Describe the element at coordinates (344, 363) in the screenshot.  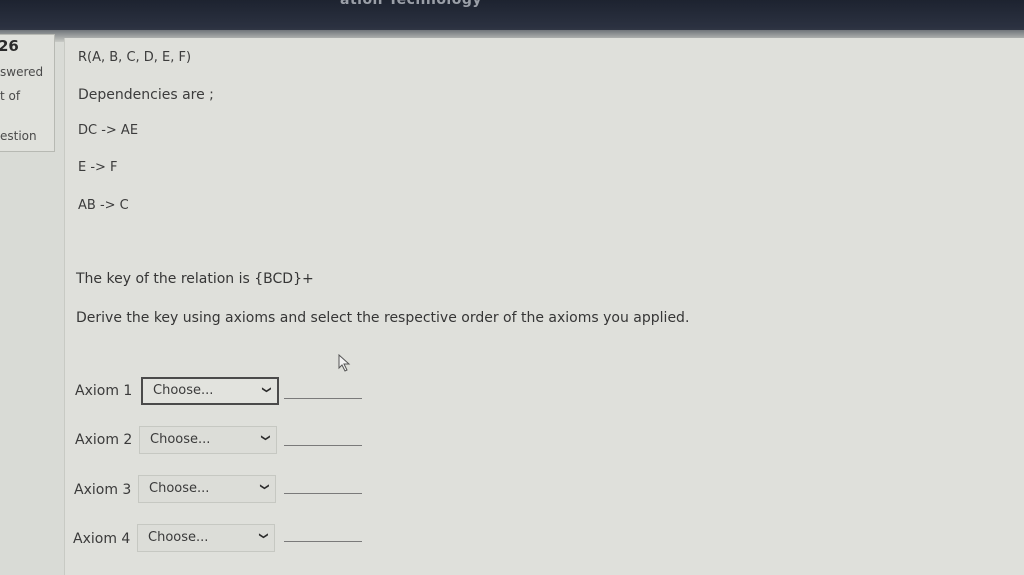
I see `mouse-pointer-icon` at that location.